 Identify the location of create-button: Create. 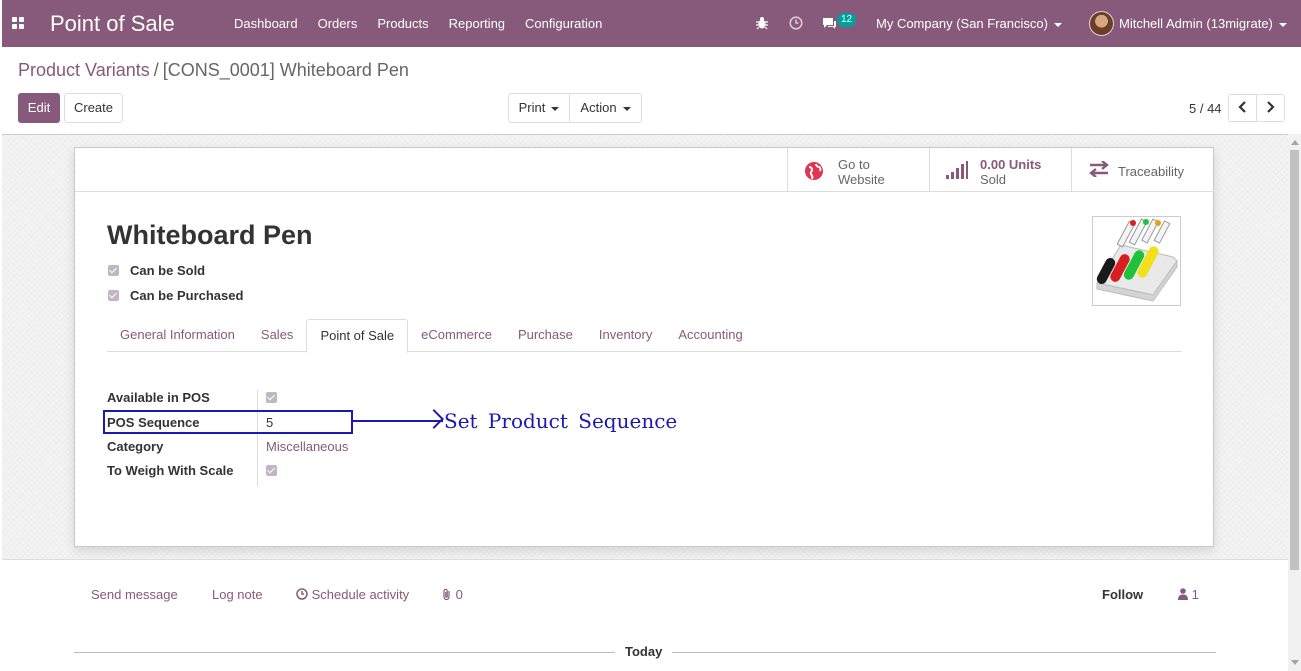
(93, 108).